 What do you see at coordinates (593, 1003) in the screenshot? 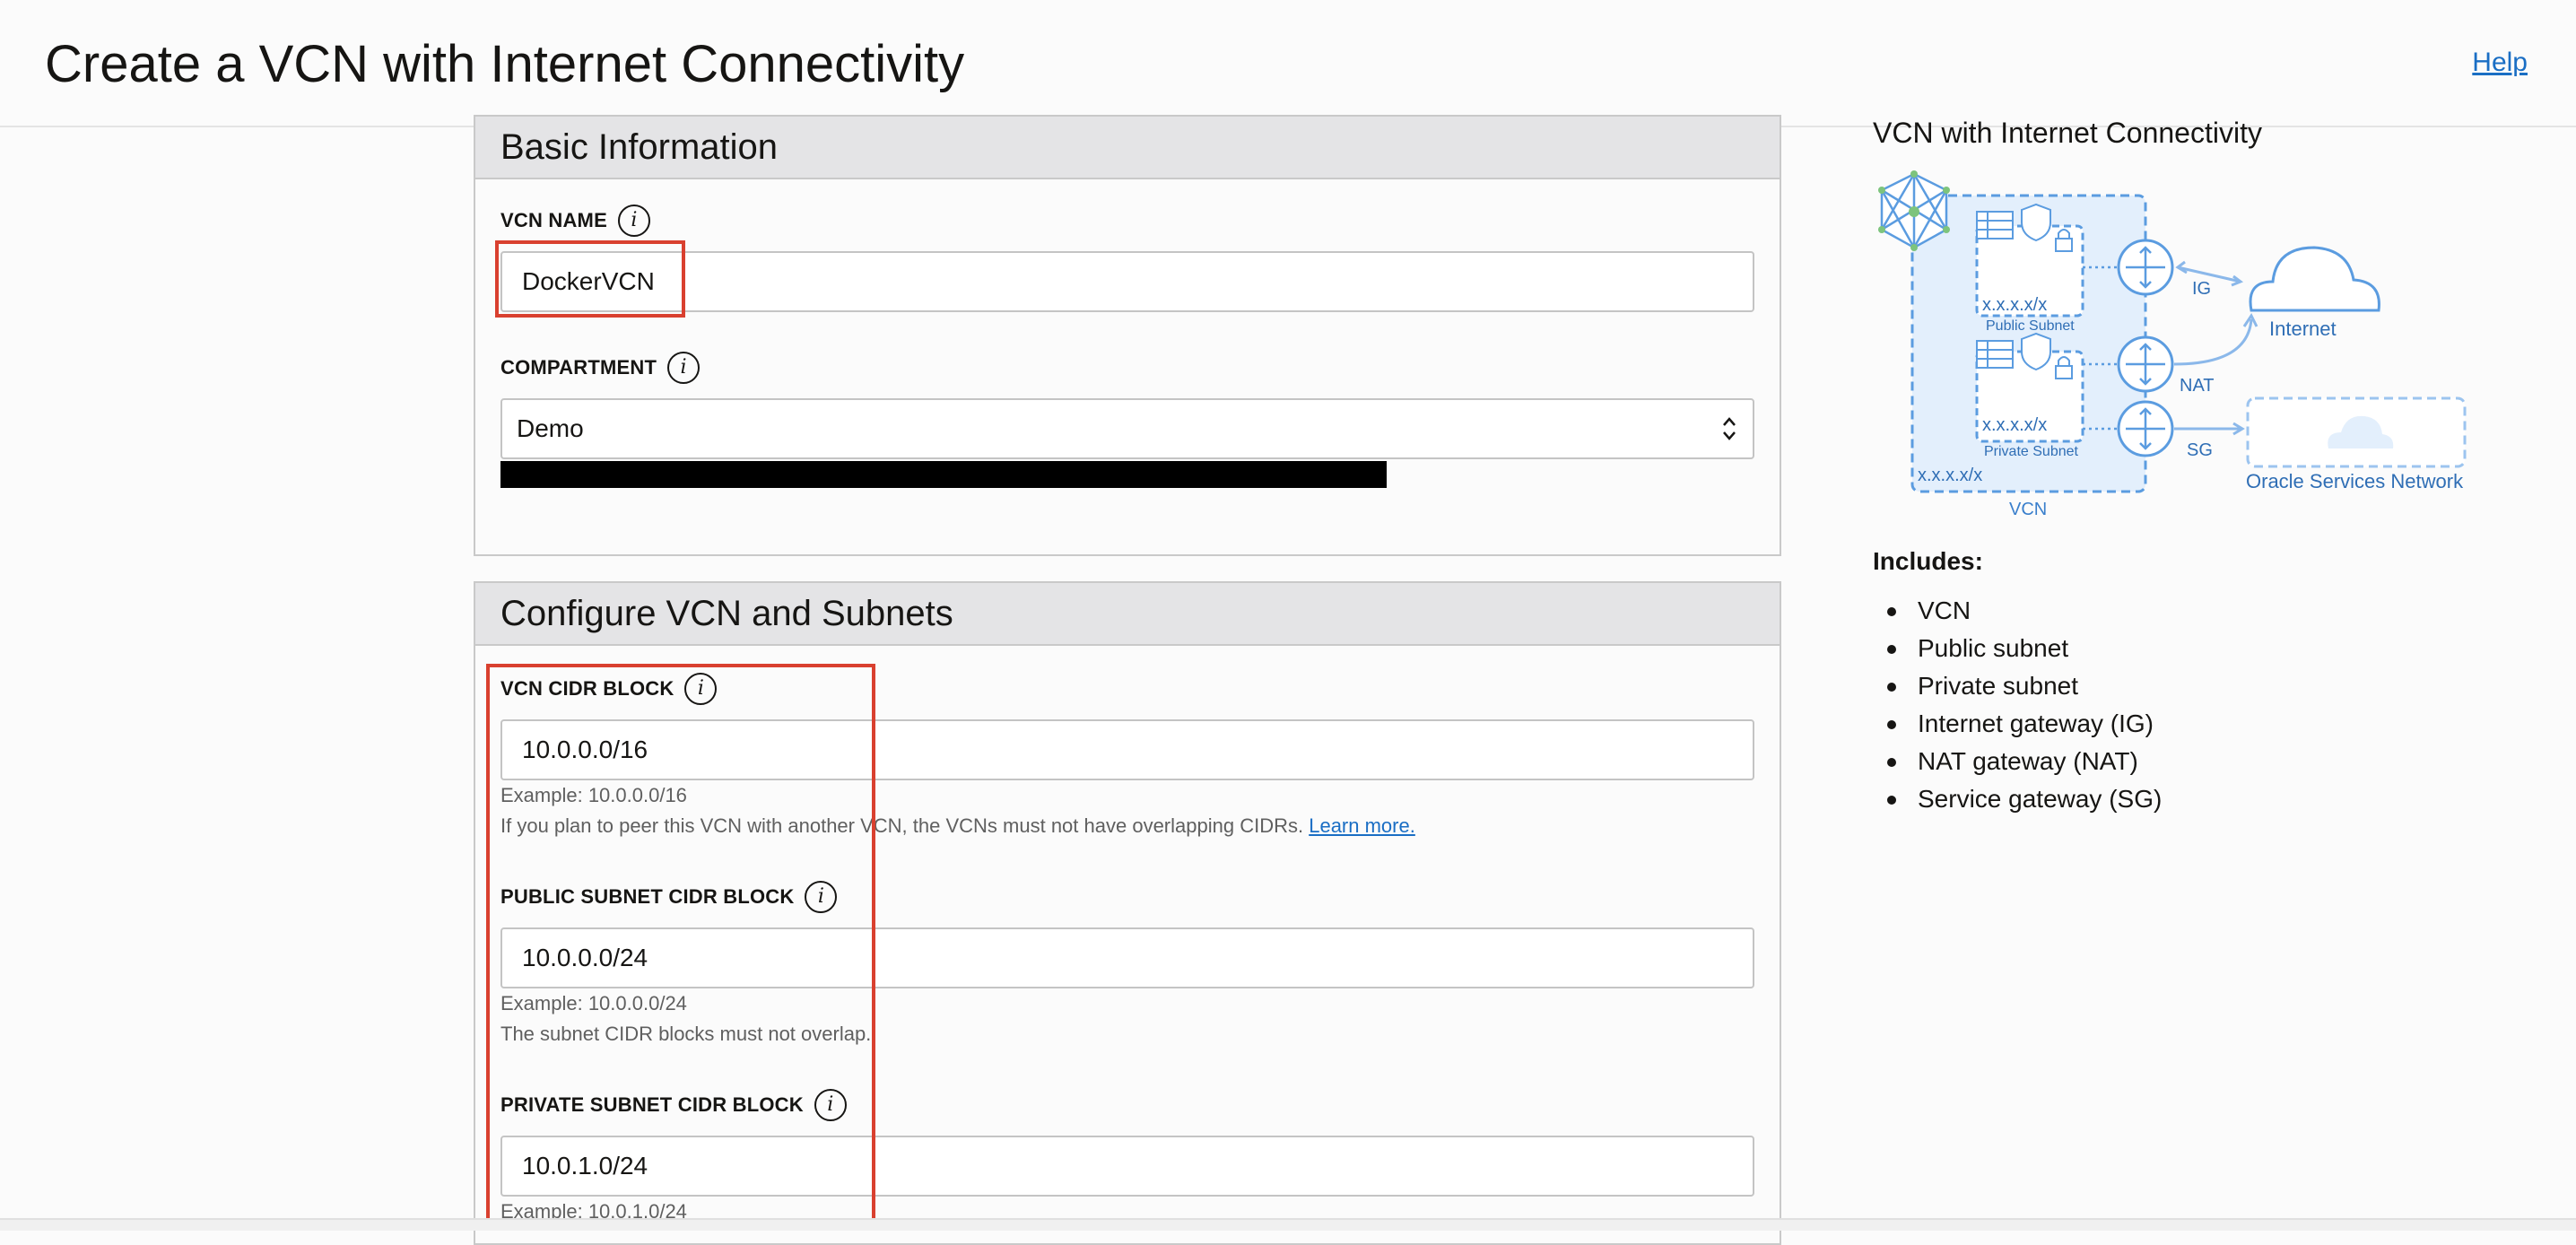
I see `public-subnet-example: Example: 10.0.0.0/24` at bounding box center [593, 1003].